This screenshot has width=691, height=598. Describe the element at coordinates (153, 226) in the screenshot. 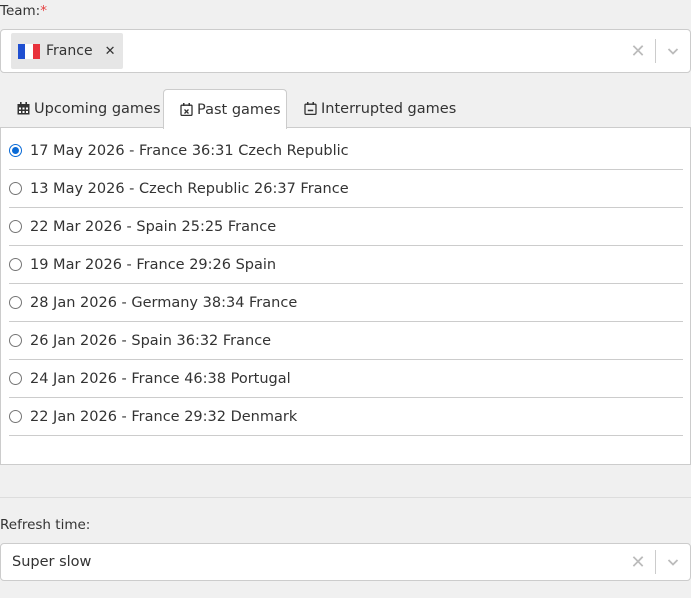

I see `game-label: 22 Mar 2026 - Spain 25:25 France` at that location.